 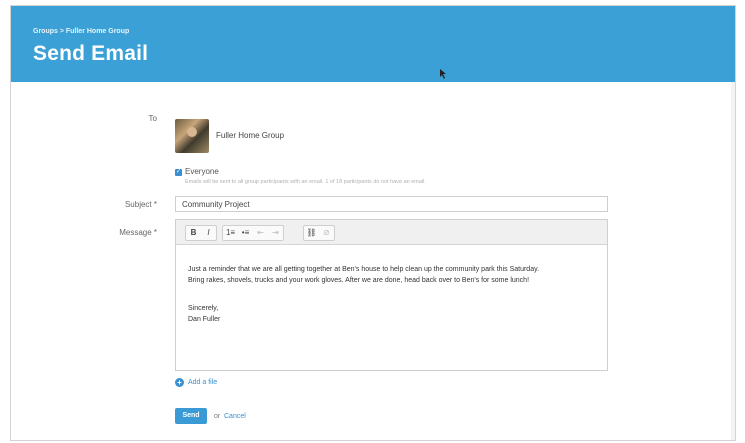 I want to click on subject-label: Subject *, so click(x=140, y=204).